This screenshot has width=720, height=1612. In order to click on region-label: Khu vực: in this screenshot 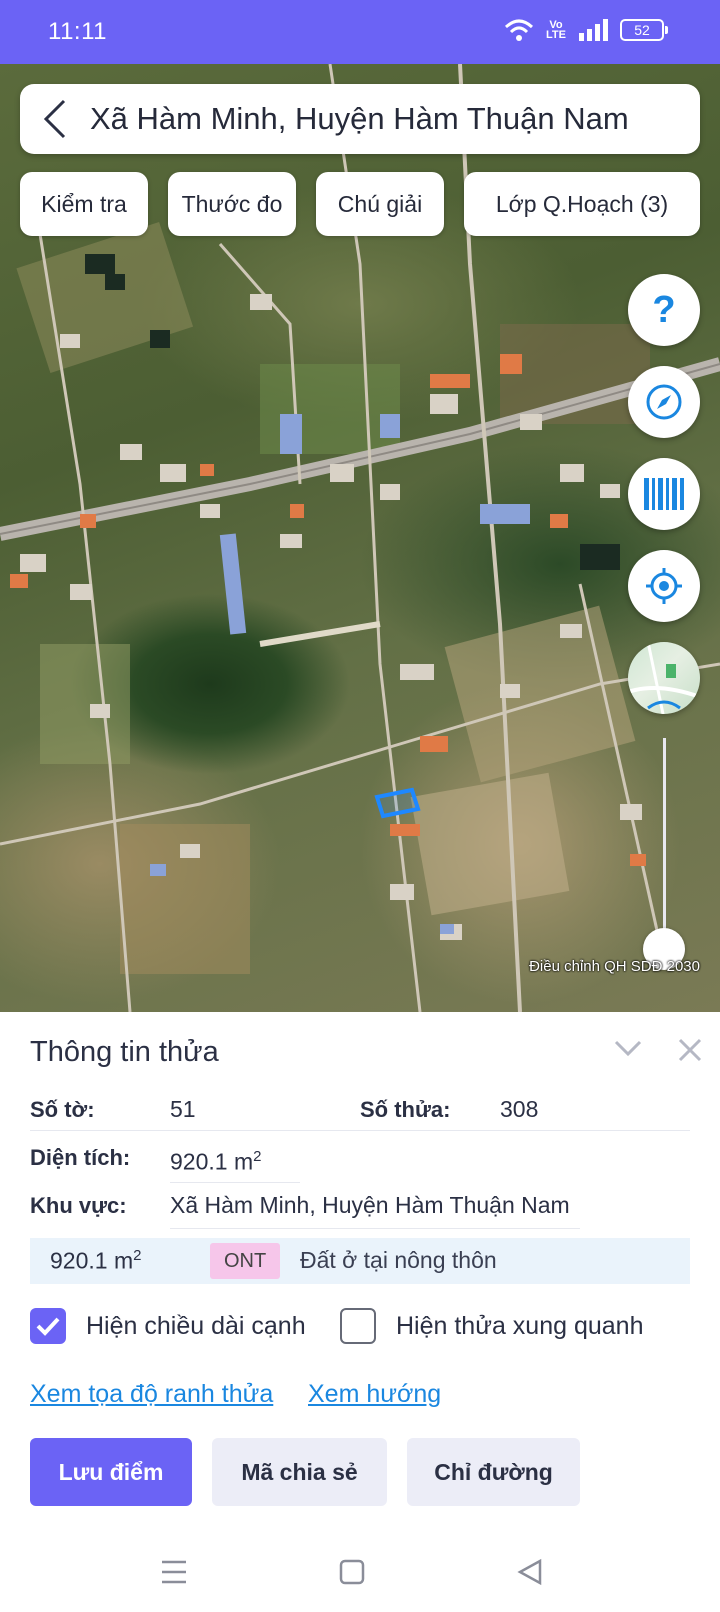, I will do `click(78, 1205)`.